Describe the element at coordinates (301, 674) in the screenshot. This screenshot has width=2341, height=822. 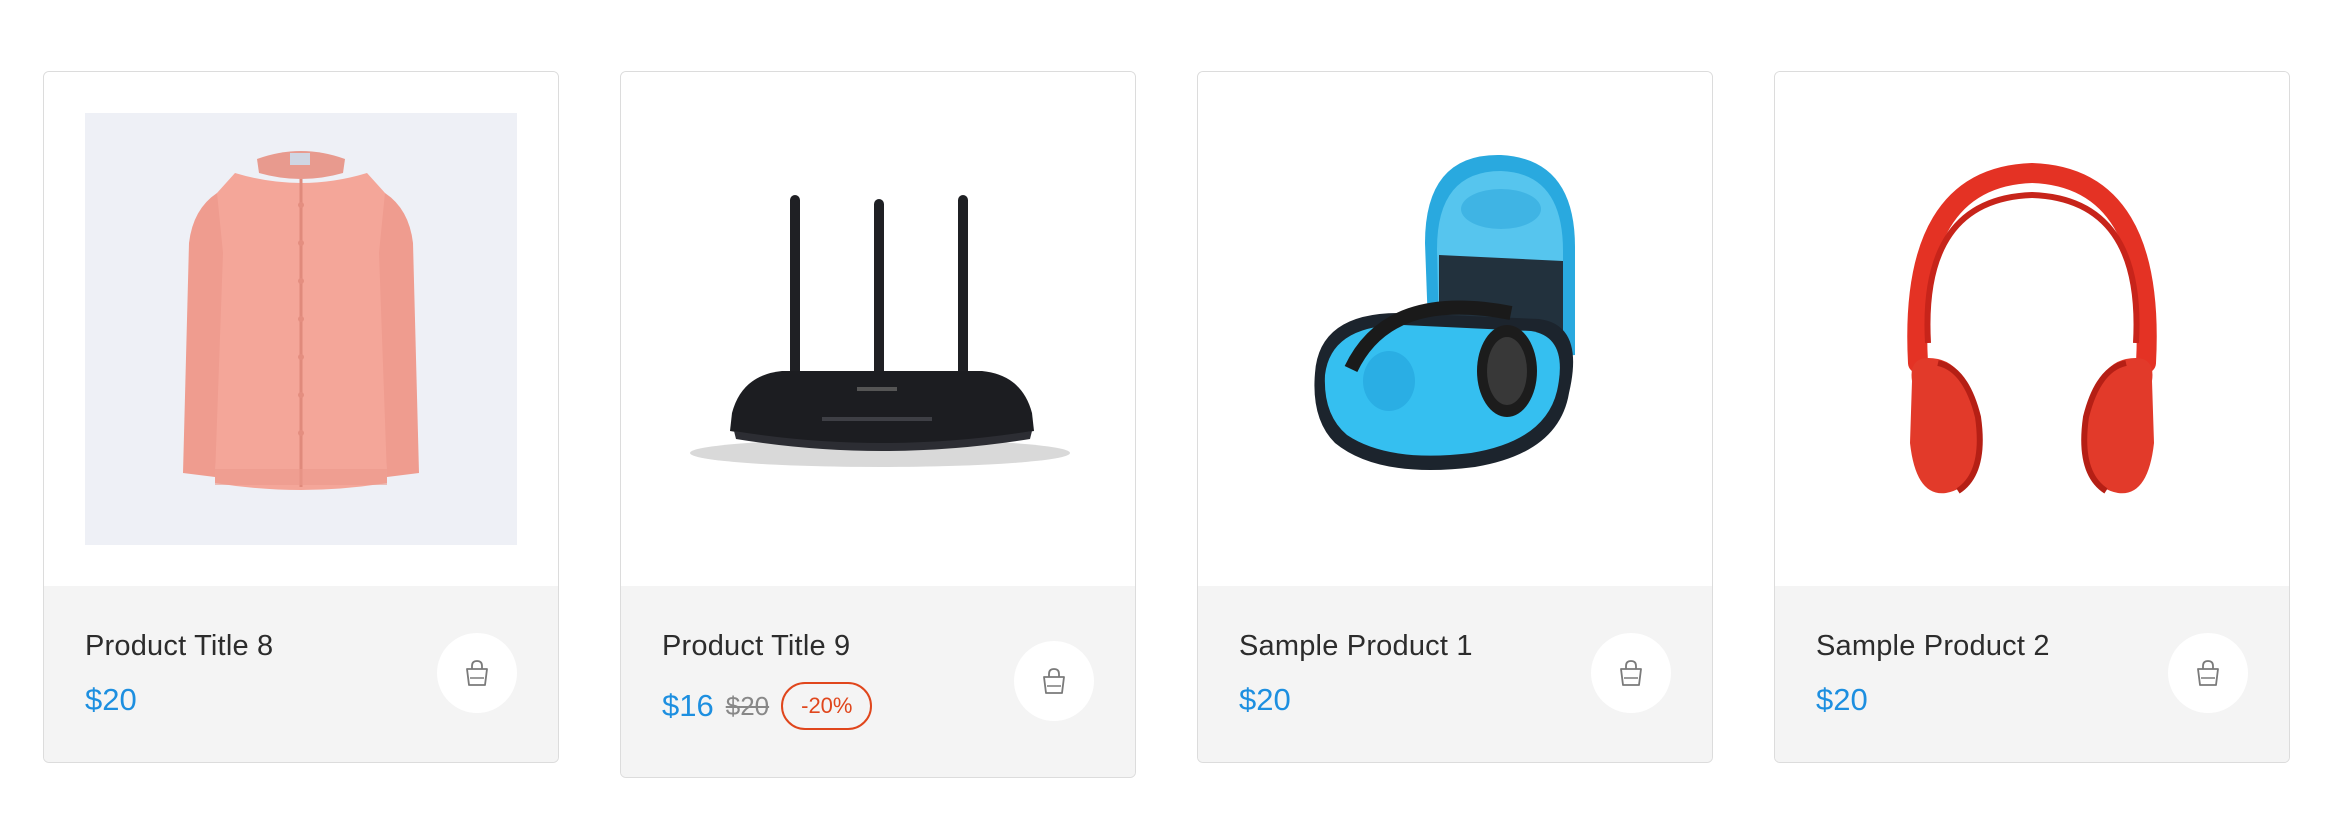
I see `product-info: Product Title 8 $20` at that location.